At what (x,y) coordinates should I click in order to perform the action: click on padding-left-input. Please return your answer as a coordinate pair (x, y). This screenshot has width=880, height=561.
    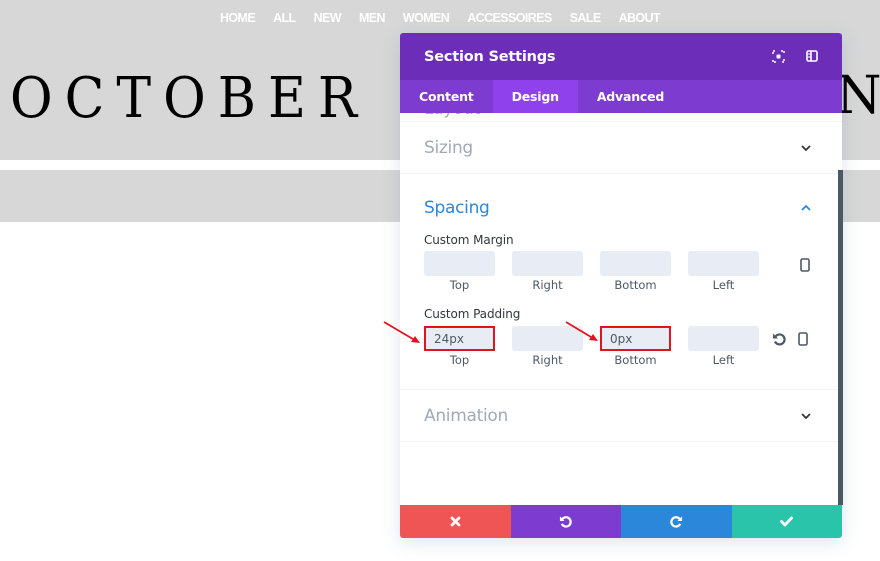
    Looking at the image, I should click on (723, 338).